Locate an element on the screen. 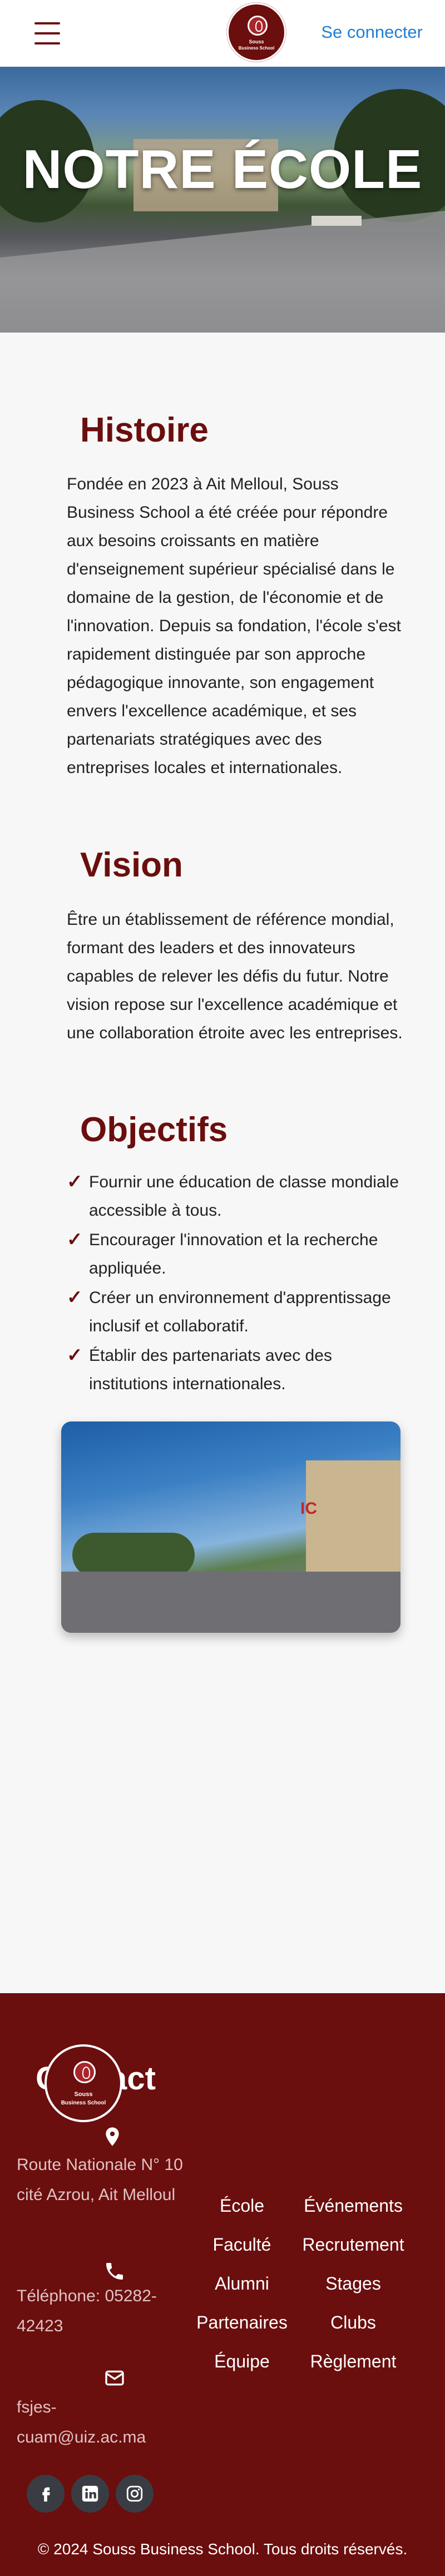 The image size is (445, 2576). footer-link-reglement: Règlement is located at coordinates (353, 2361).